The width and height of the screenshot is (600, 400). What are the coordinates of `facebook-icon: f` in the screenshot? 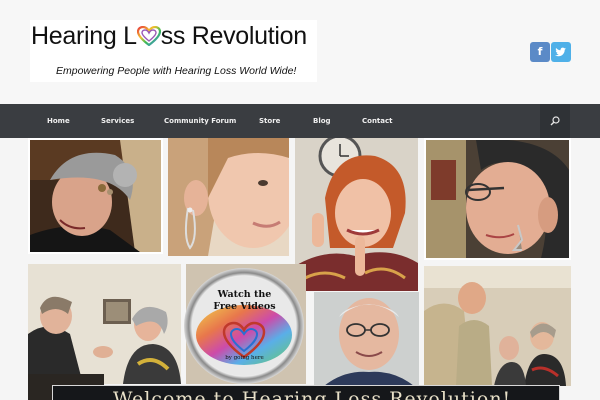 It's located at (540, 52).